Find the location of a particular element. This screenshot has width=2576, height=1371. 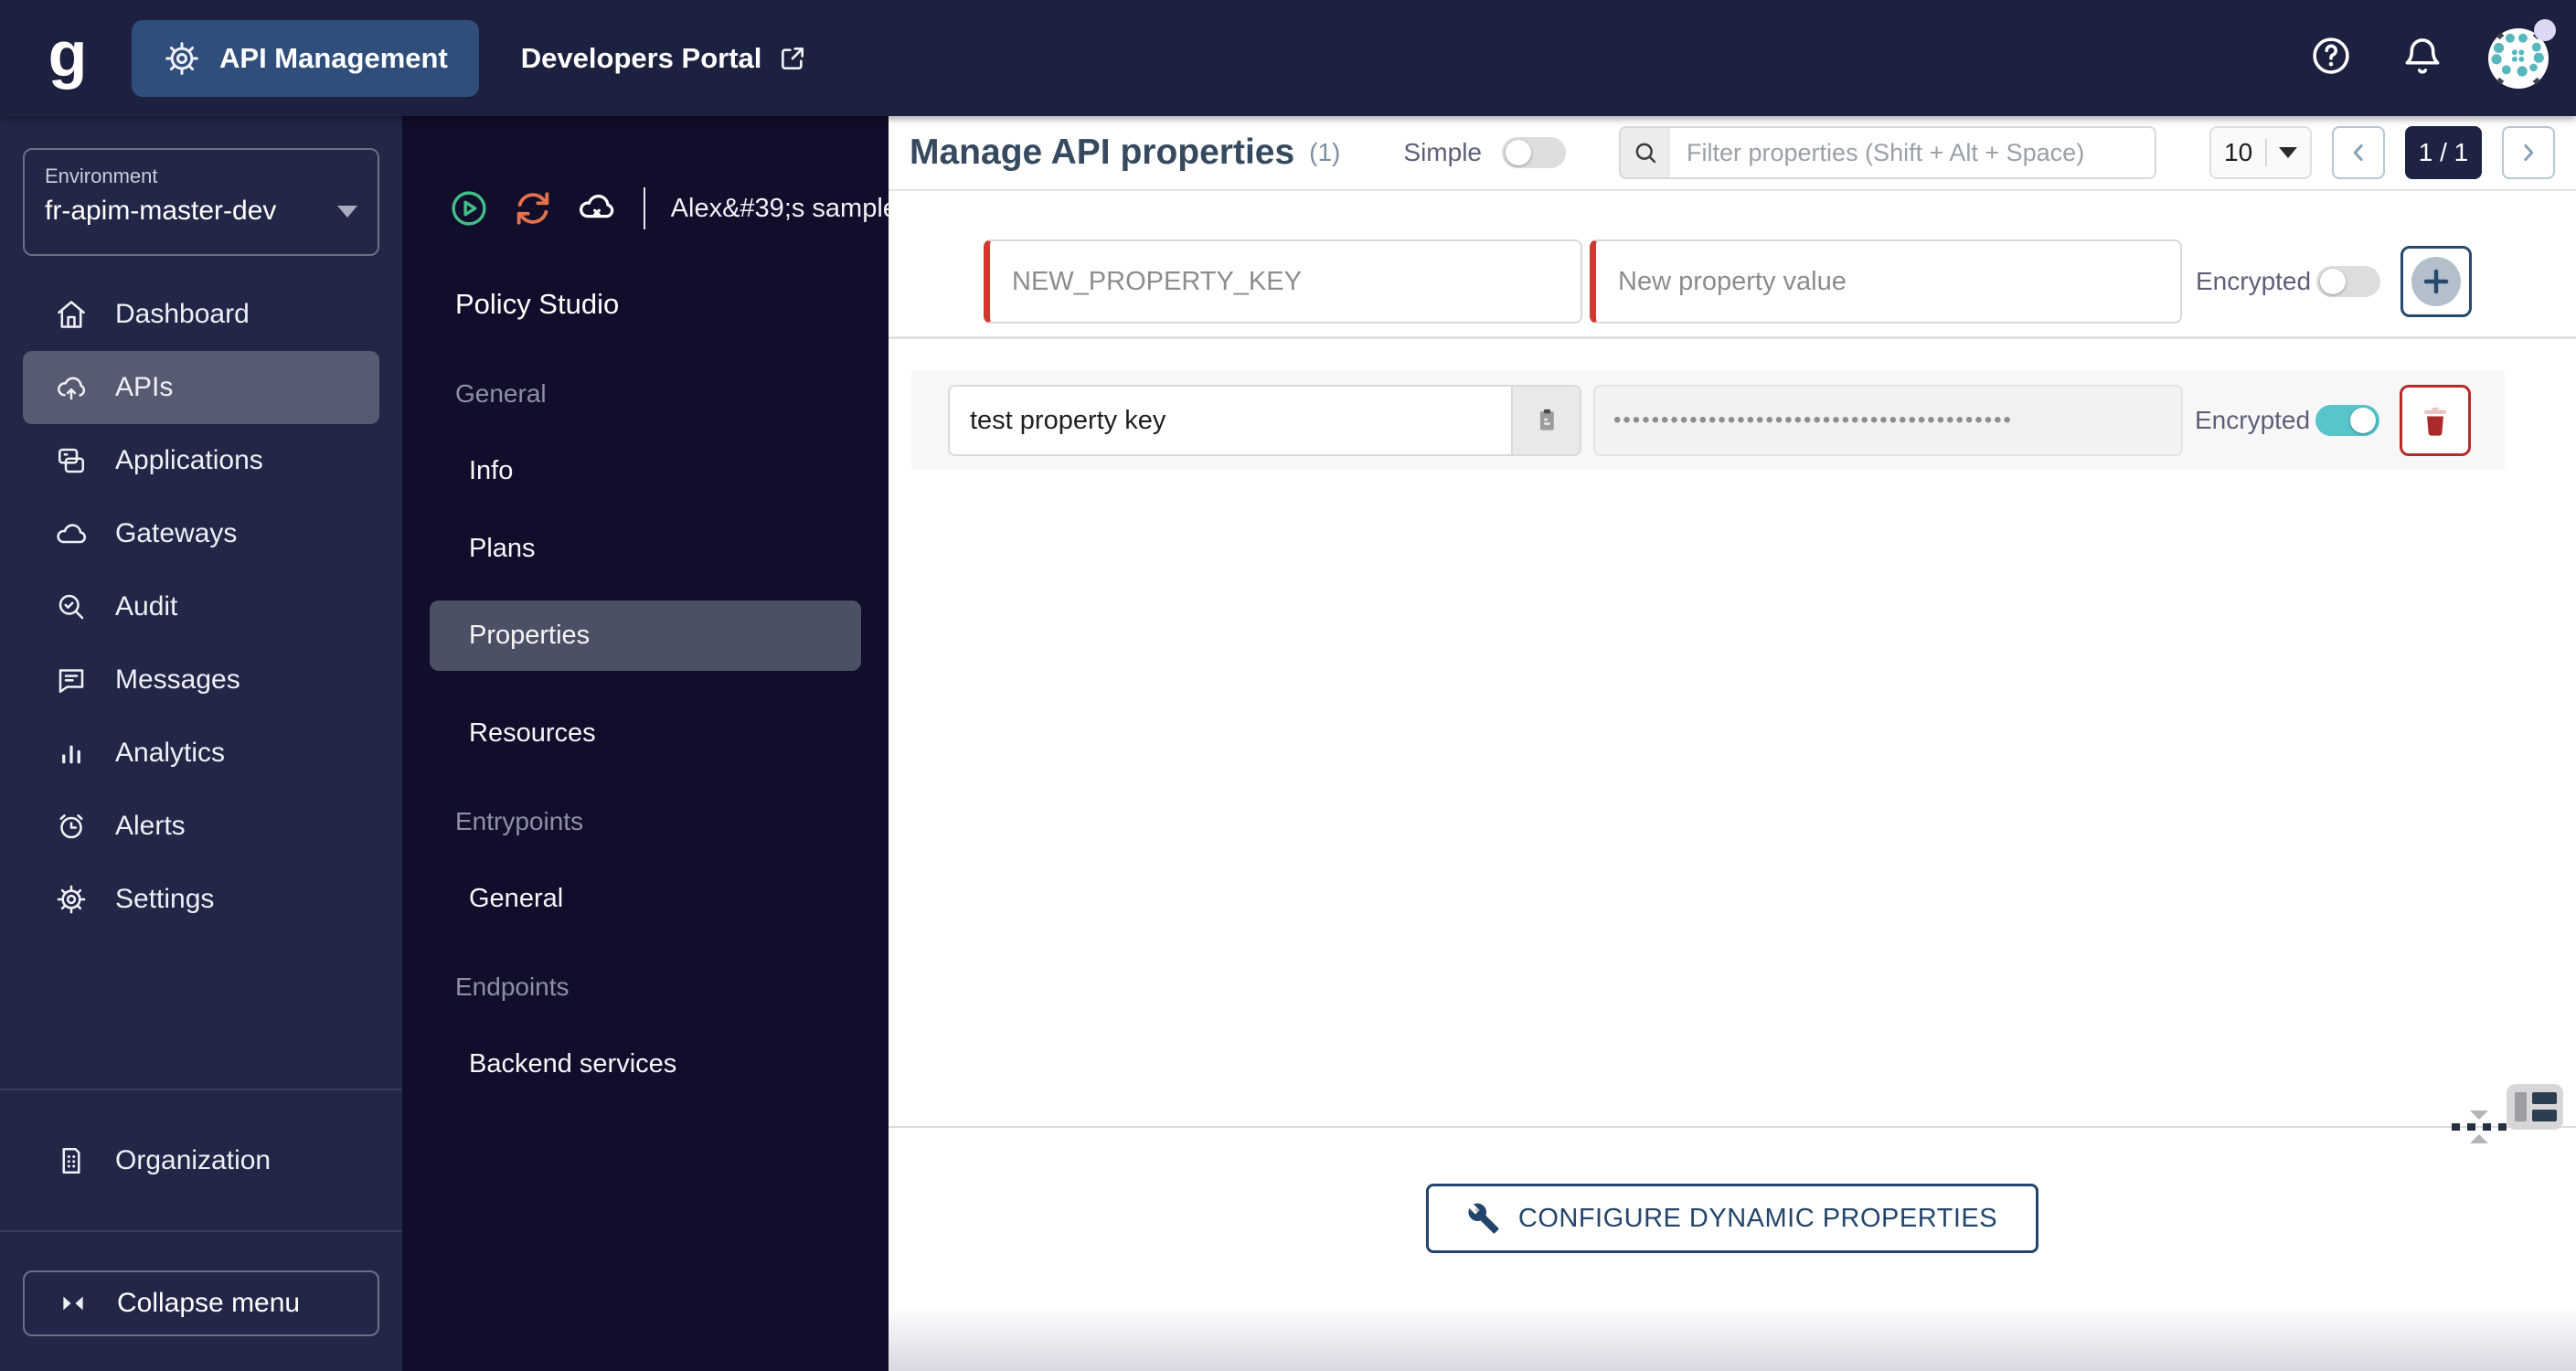

nav-item-properties: Properties is located at coordinates (646, 635).